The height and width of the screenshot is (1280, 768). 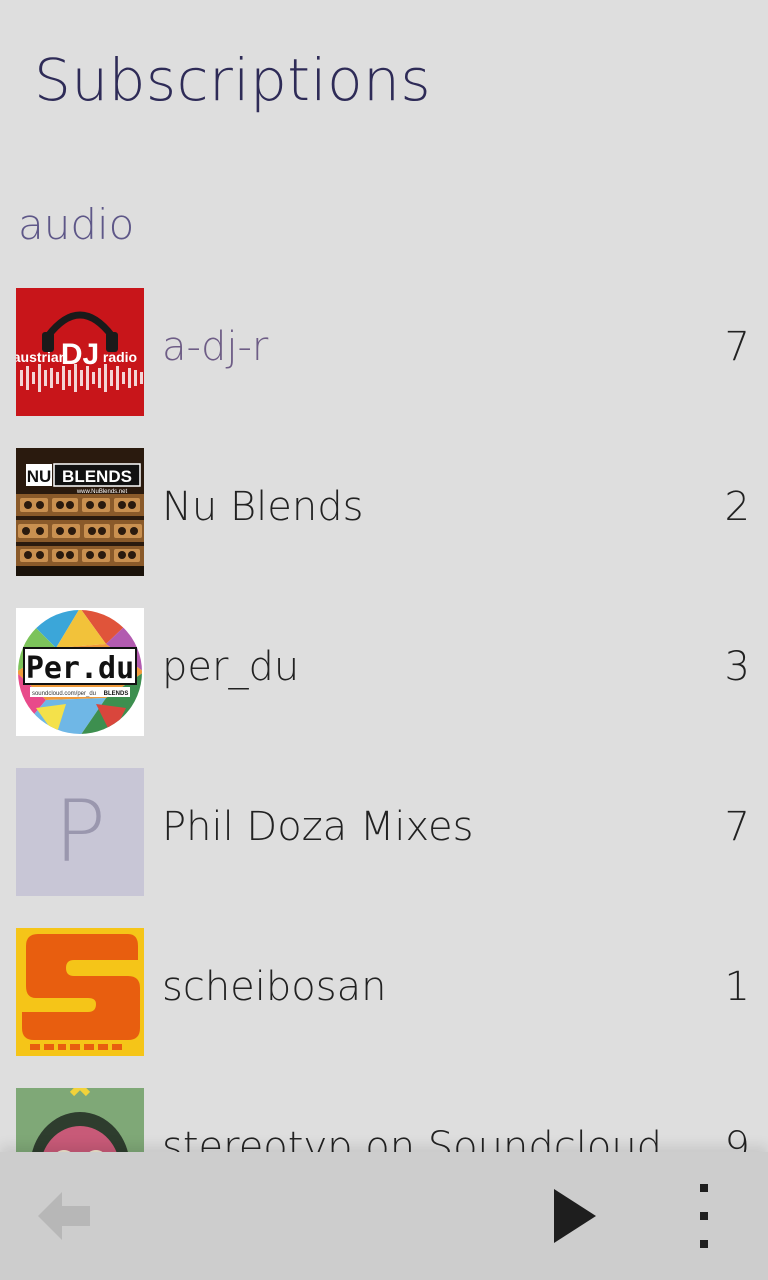 What do you see at coordinates (274, 987) in the screenshot?
I see `subscription-title: scheibosan` at bounding box center [274, 987].